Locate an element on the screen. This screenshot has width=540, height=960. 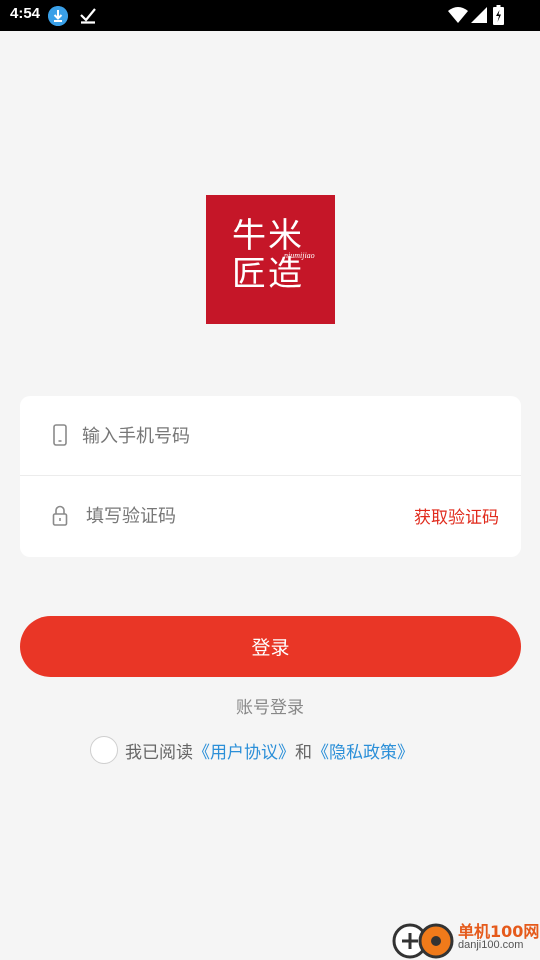
agreement-row: 我已阅读《用户协议》和《隐私政策》 is located at coordinates (252, 750).